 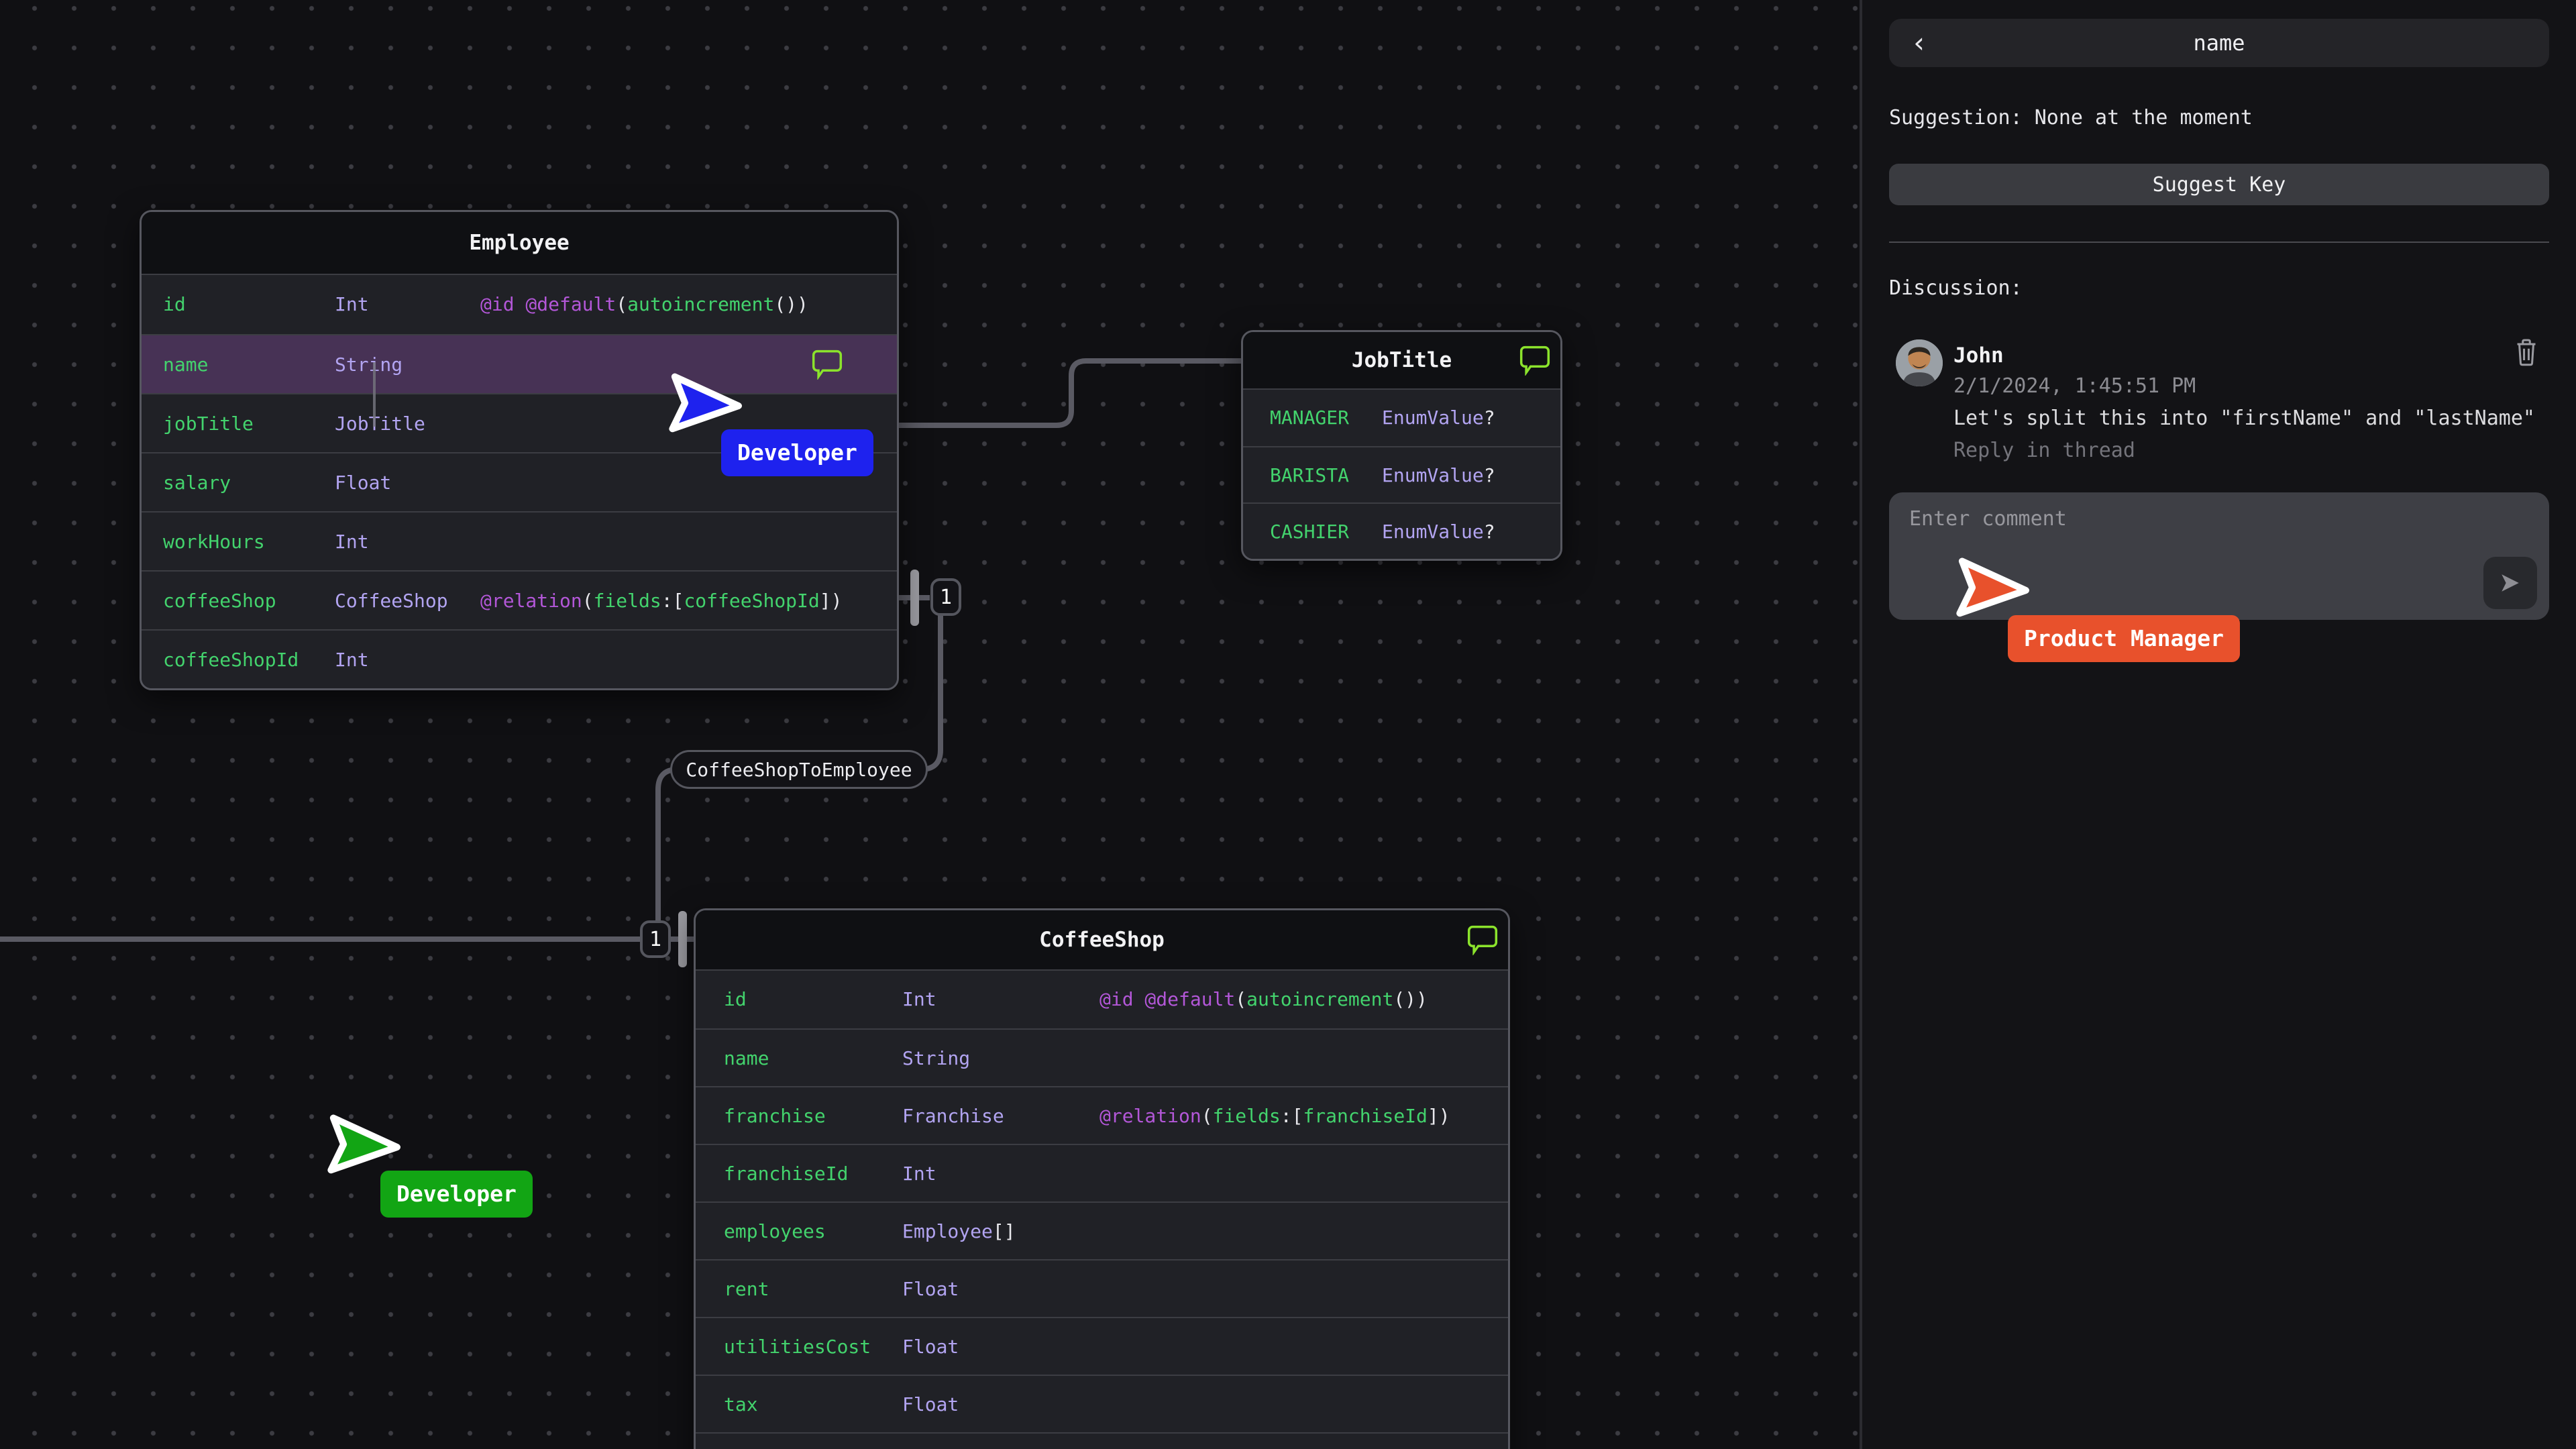 What do you see at coordinates (1274, 1116) in the screenshot?
I see `field-attributes: @relation(fields:[franchiseId])` at bounding box center [1274, 1116].